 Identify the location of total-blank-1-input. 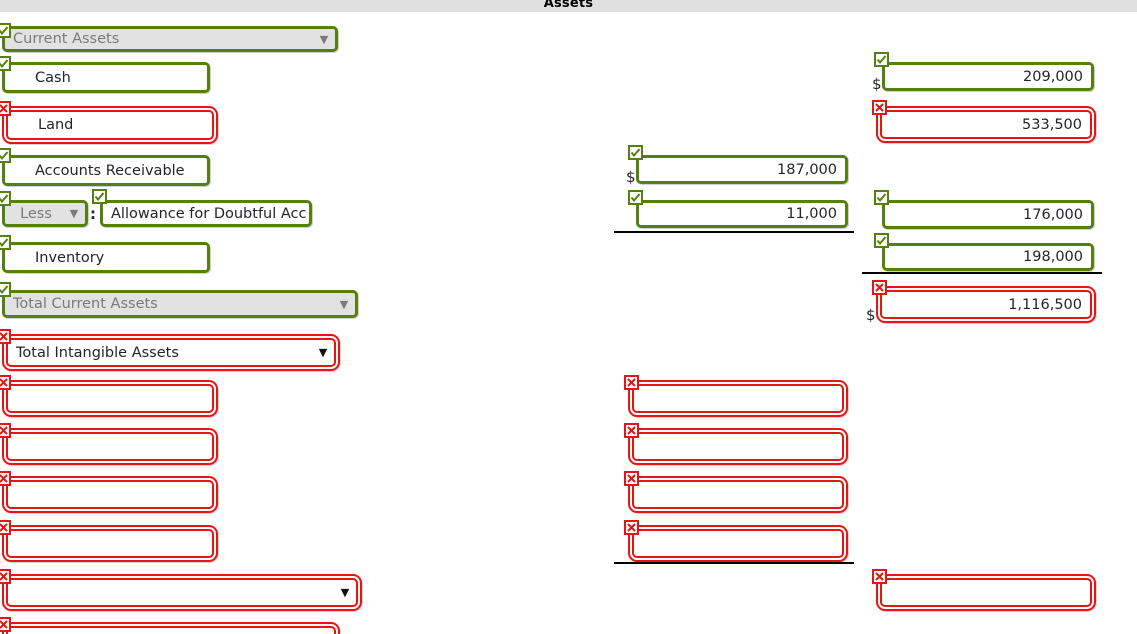
(986, 592).